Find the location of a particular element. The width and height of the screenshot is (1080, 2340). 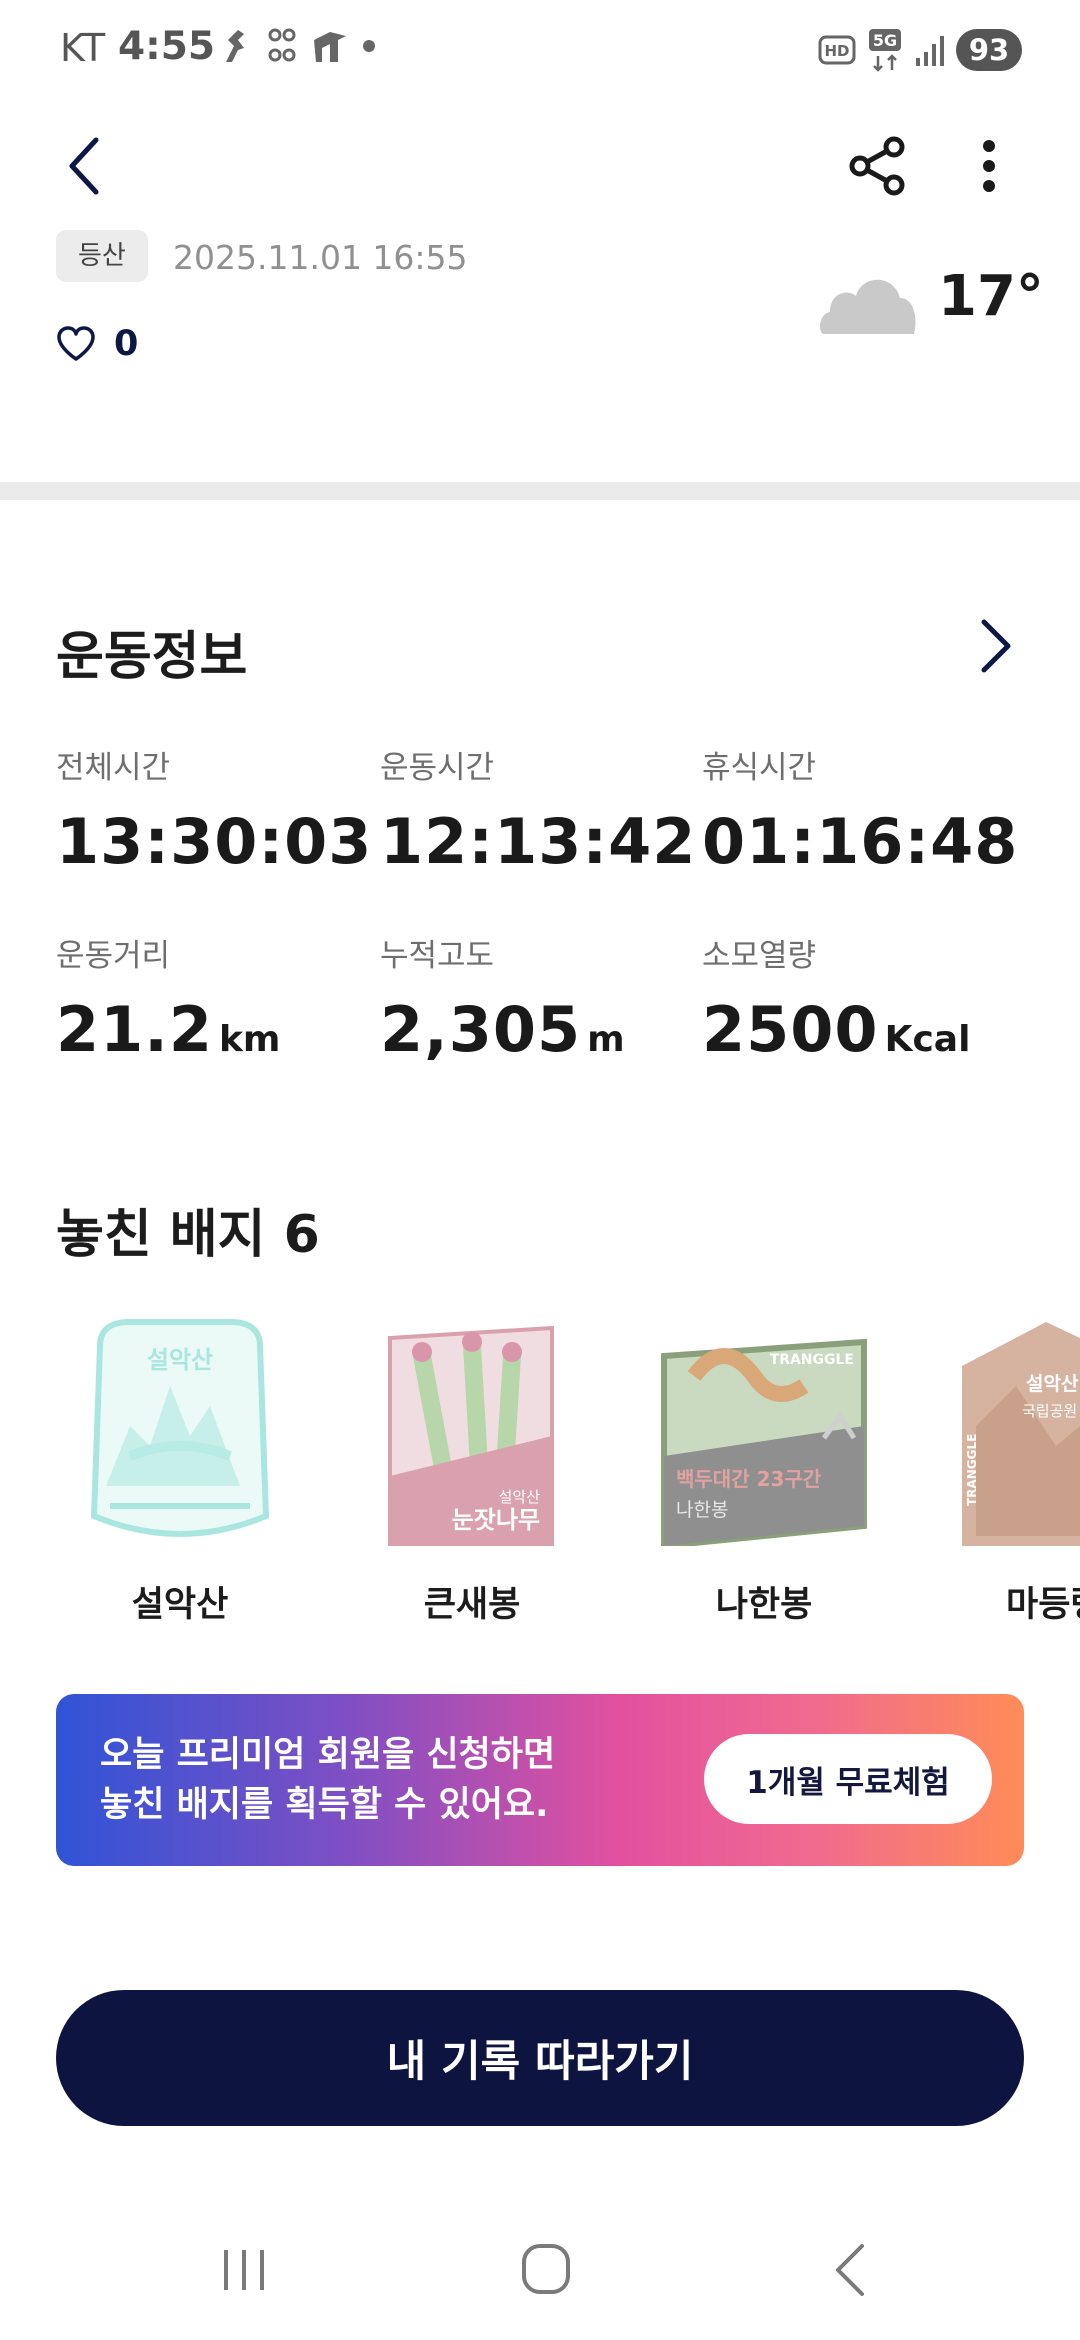

battery-indicator: 93 is located at coordinates (989, 50).